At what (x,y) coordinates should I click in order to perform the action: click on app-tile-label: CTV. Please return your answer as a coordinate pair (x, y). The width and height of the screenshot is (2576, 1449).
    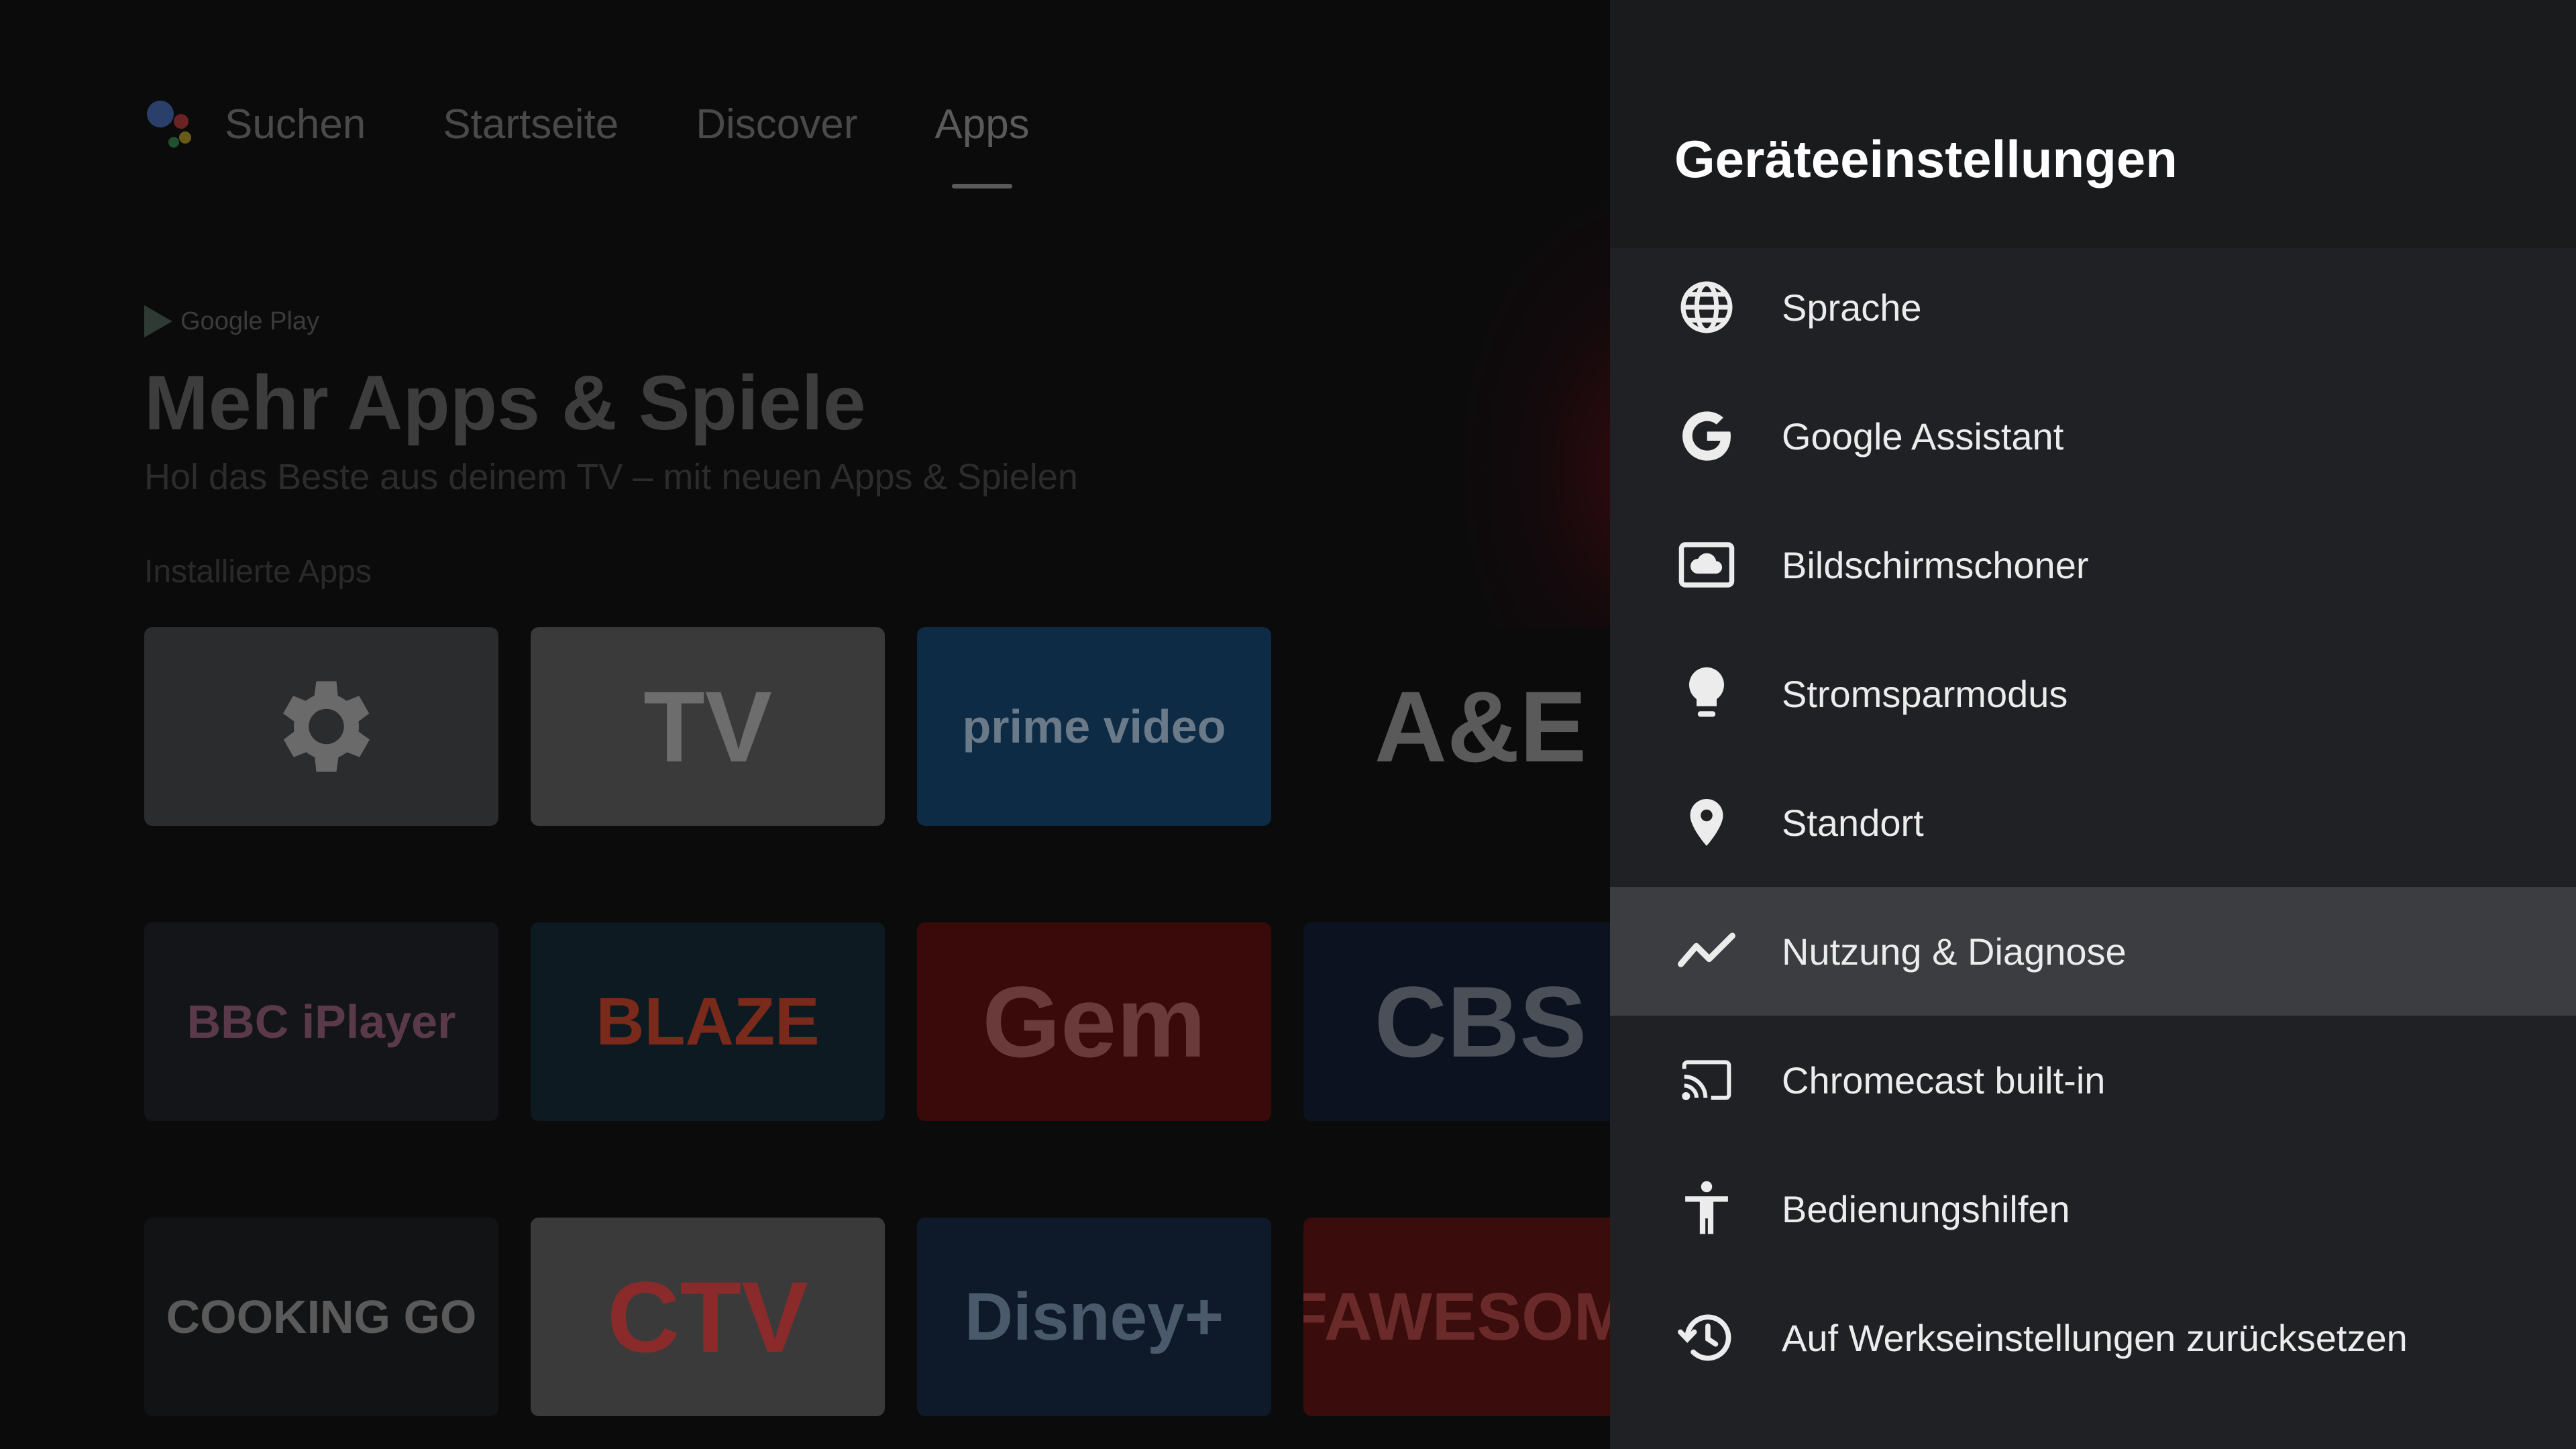
    Looking at the image, I should click on (707, 1316).